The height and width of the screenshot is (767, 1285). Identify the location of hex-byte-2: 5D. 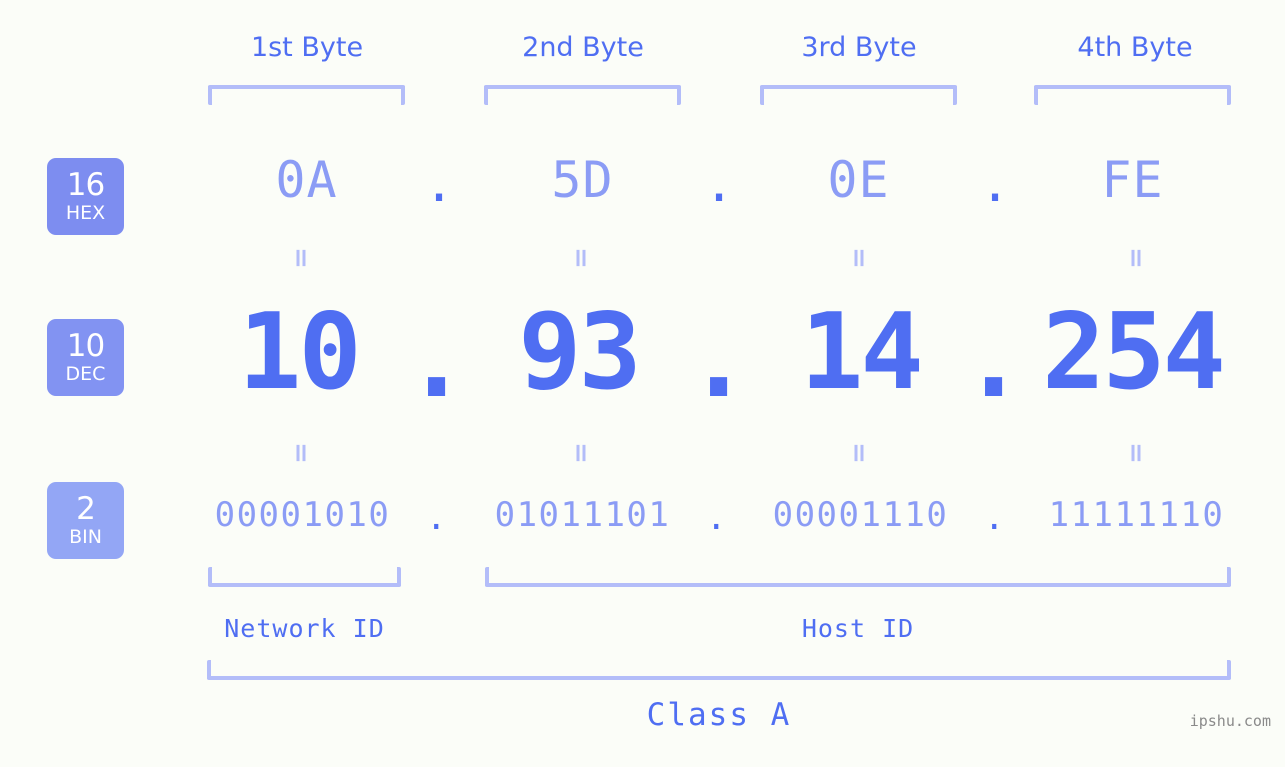
(582, 180).